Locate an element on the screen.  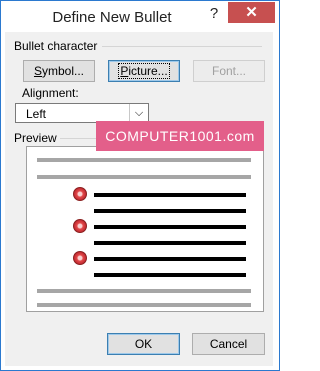
preview-label: Preview is located at coordinates (35, 138).